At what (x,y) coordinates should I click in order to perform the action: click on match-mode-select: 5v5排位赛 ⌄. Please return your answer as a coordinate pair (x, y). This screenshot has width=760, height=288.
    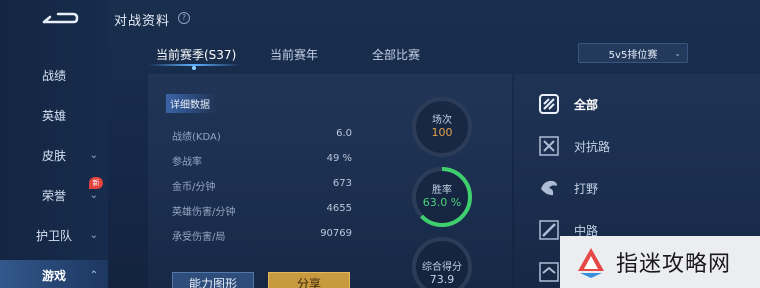
    Looking at the image, I should click on (633, 53).